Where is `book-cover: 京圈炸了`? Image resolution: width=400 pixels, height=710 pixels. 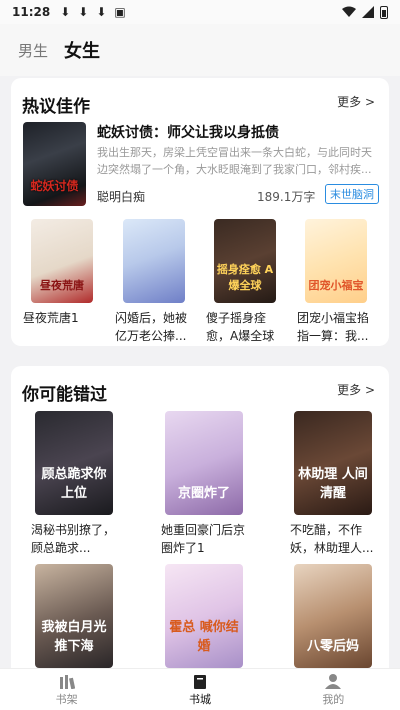
book-cover: 京圈炸了 is located at coordinates (204, 463).